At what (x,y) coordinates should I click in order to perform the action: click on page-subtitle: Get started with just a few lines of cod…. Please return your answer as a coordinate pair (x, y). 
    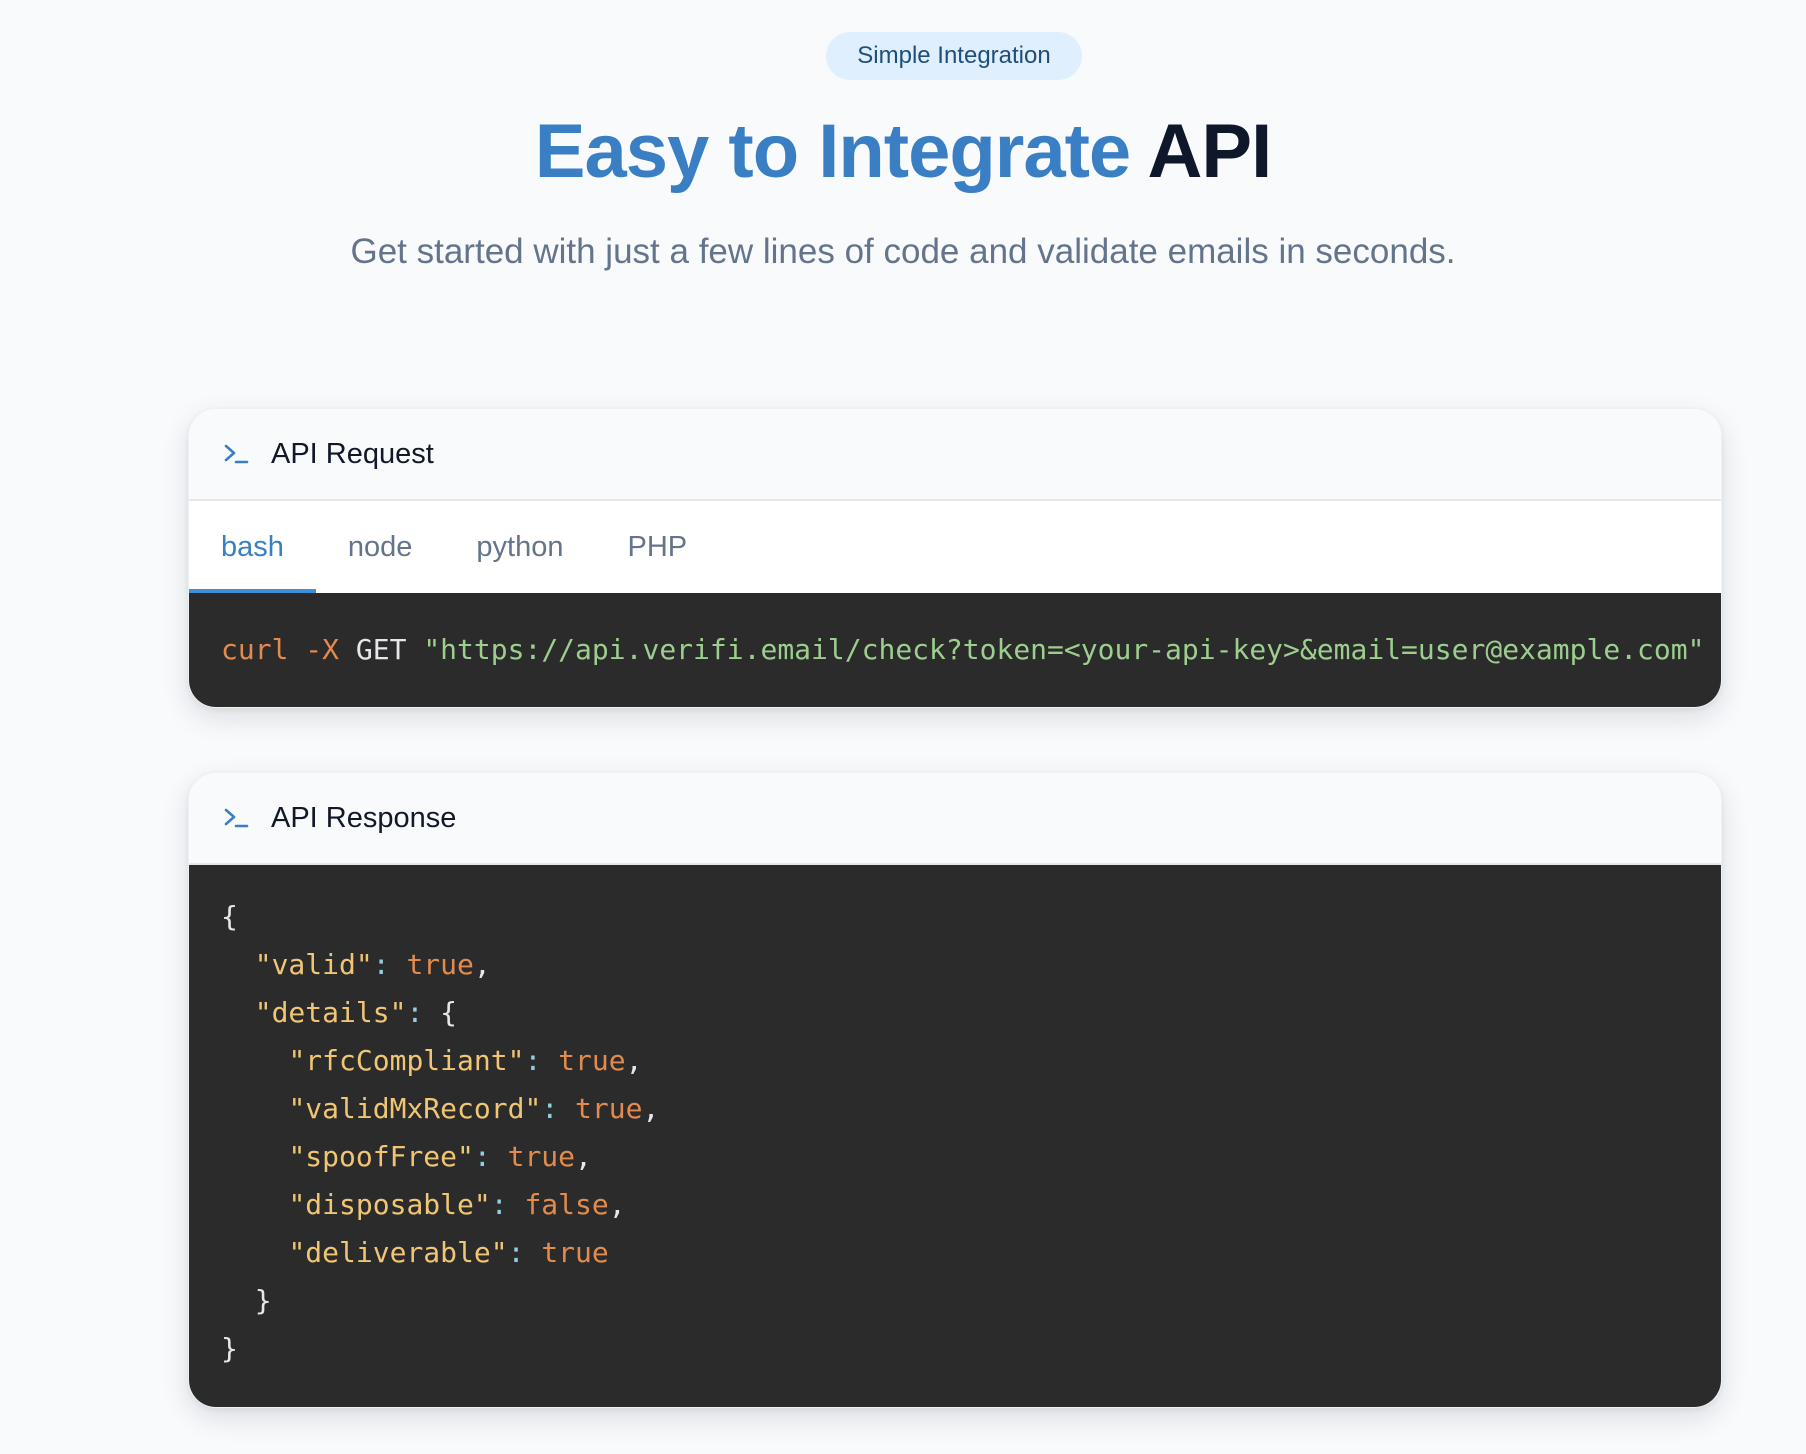
    Looking at the image, I should click on (903, 251).